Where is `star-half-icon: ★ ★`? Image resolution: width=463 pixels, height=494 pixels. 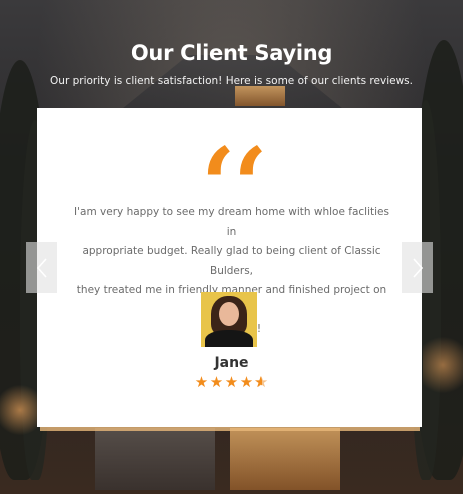
star-half-icon: ★ ★ is located at coordinates (261, 382).